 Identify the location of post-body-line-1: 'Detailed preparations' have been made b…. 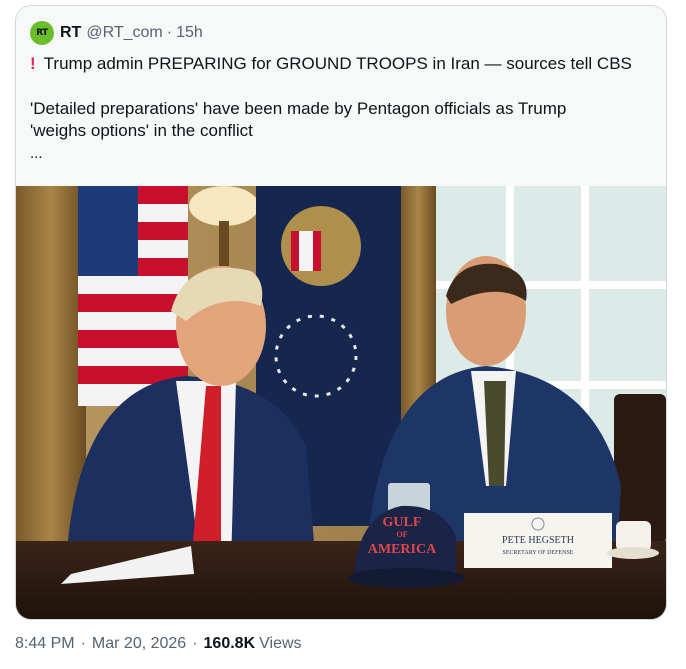
(298, 108).